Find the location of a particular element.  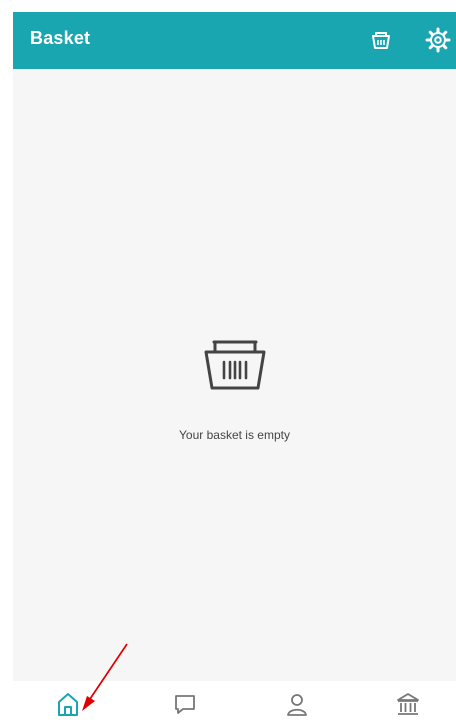

bank-icon is located at coordinates (408, 704).